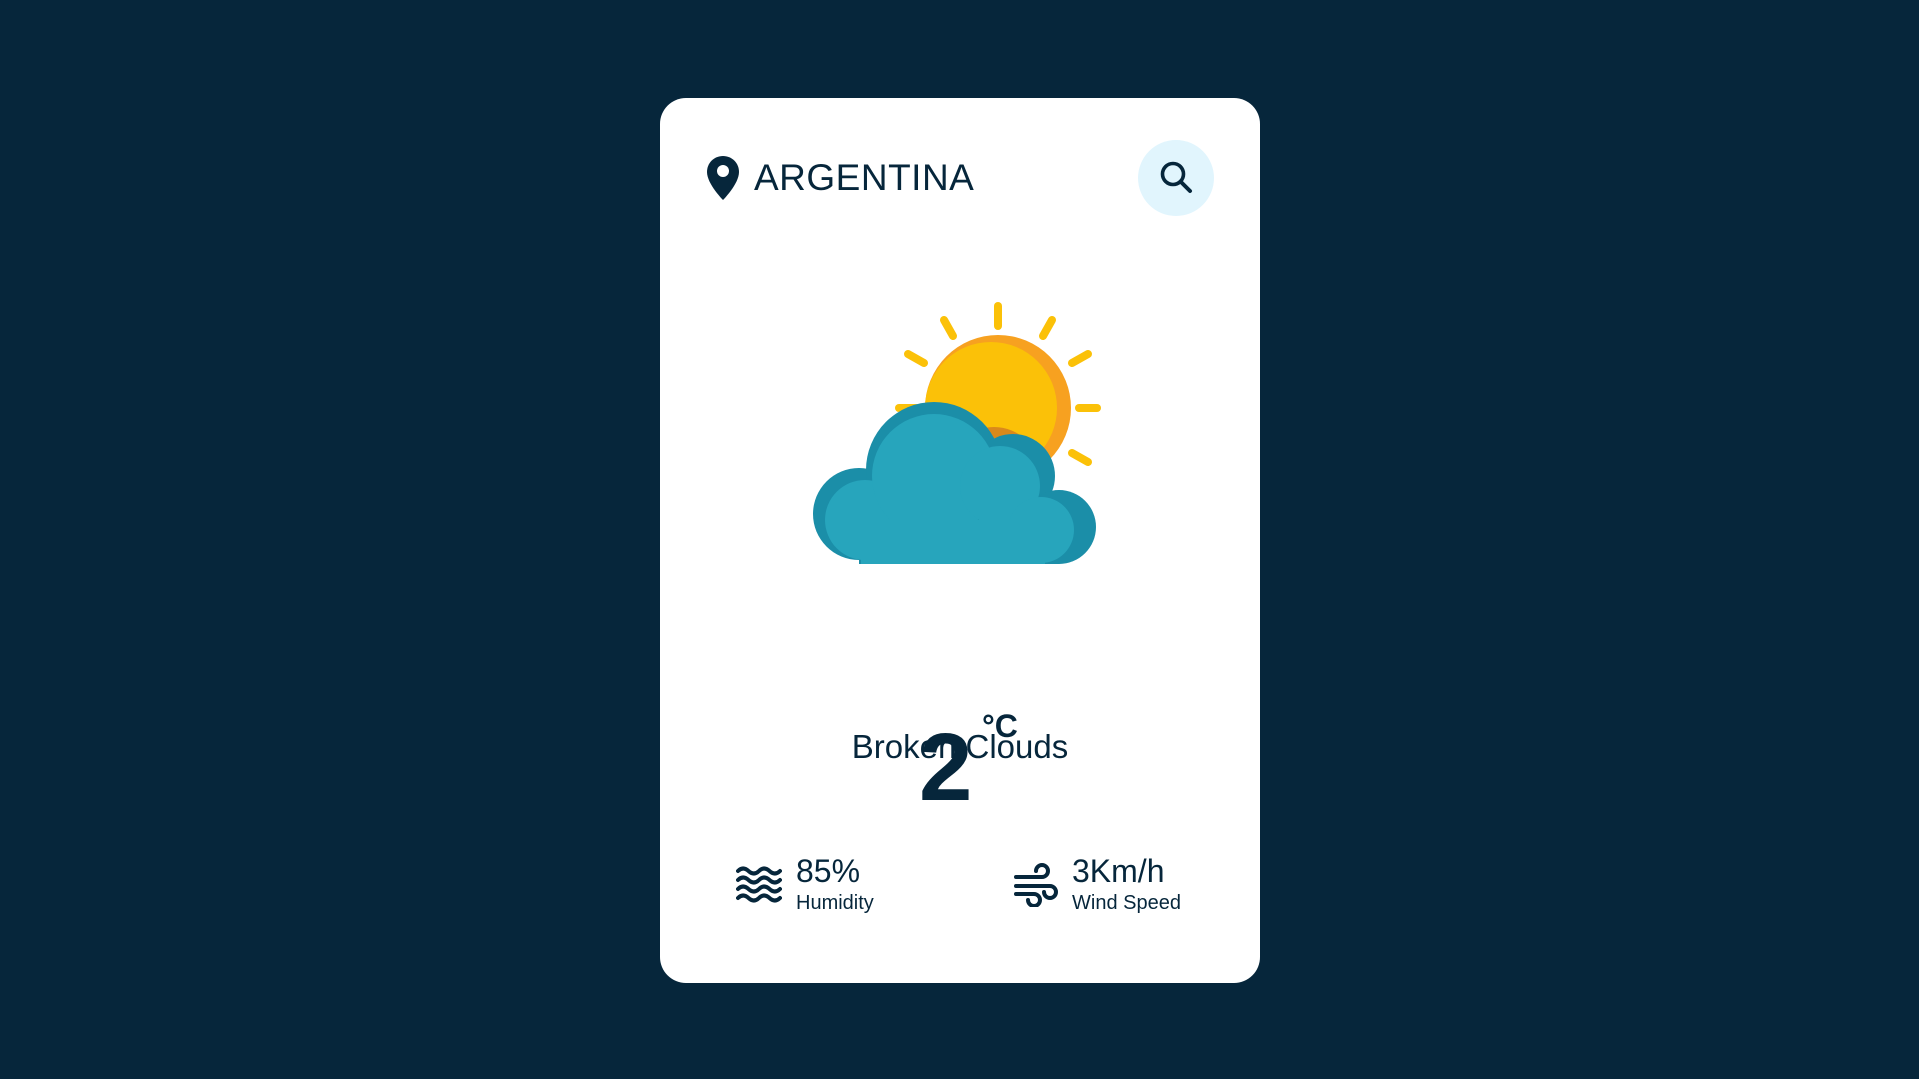 Image resolution: width=1919 pixels, height=1079 pixels. What do you see at coordinates (1118, 871) in the screenshot?
I see `wind-value: 3Km/h` at bounding box center [1118, 871].